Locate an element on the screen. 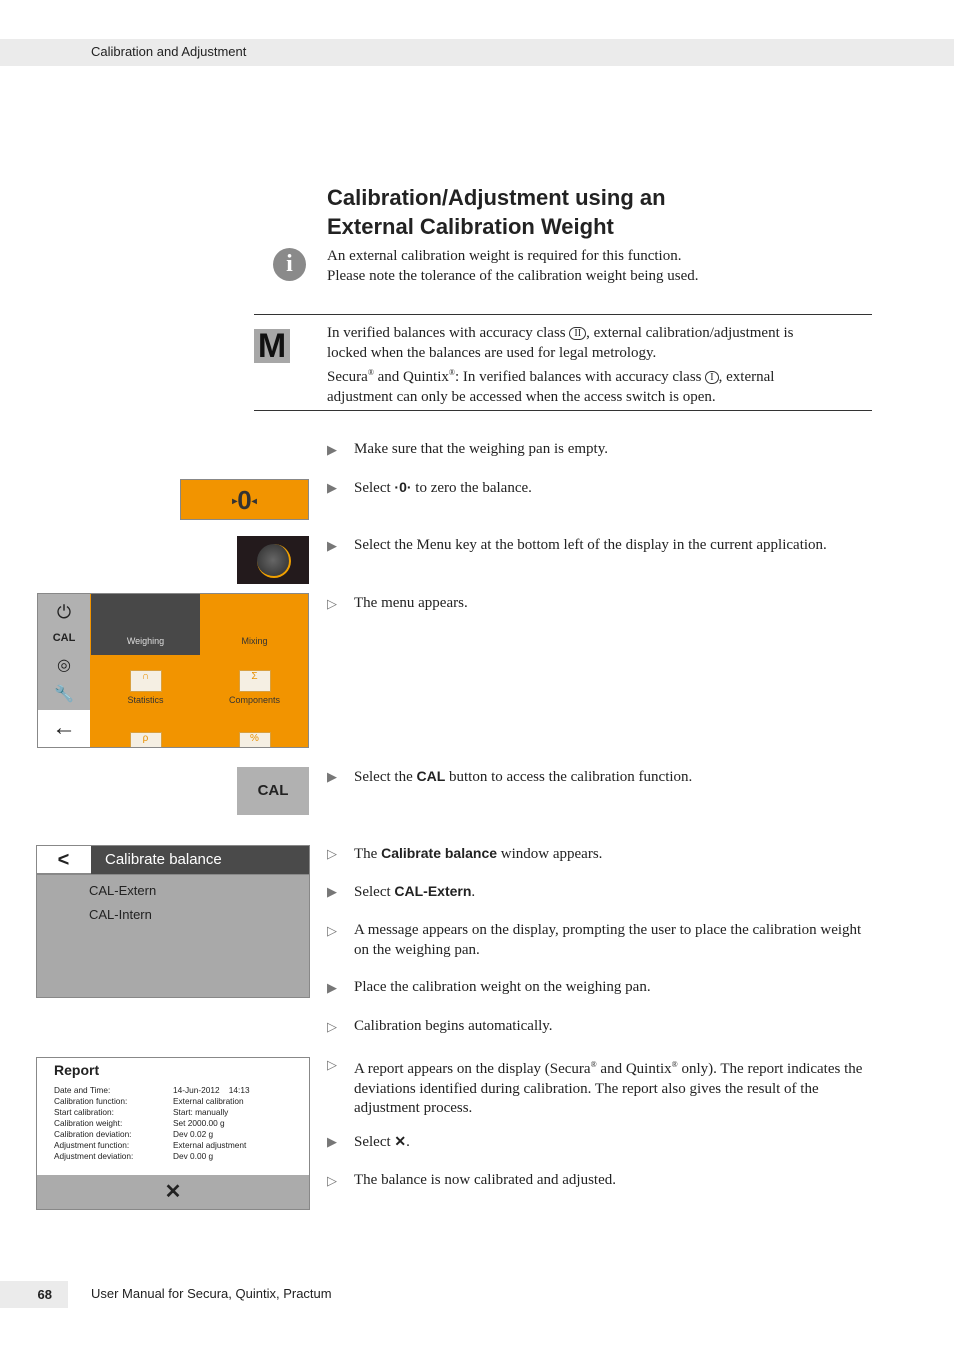 Image resolution: width=954 pixels, height=1350 pixels. step-result: ▷ The Calibrate balance window appears. is located at coordinates (602, 854).